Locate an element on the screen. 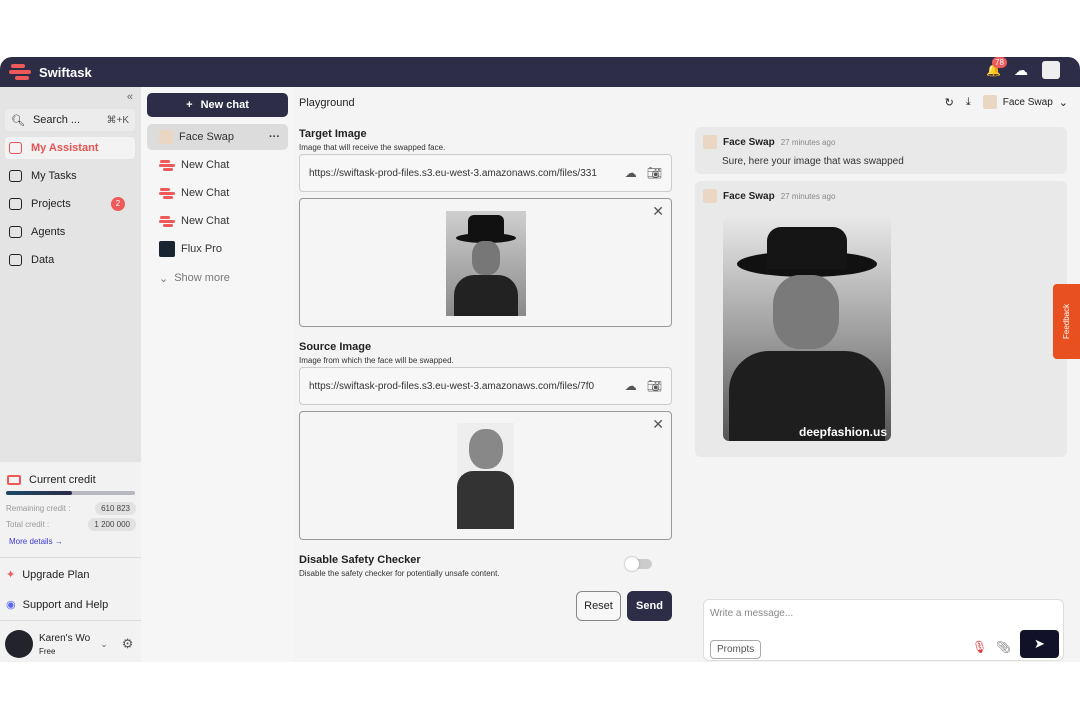 The image size is (1080, 720). sidebar-item-agents: Agents is located at coordinates (70, 232).